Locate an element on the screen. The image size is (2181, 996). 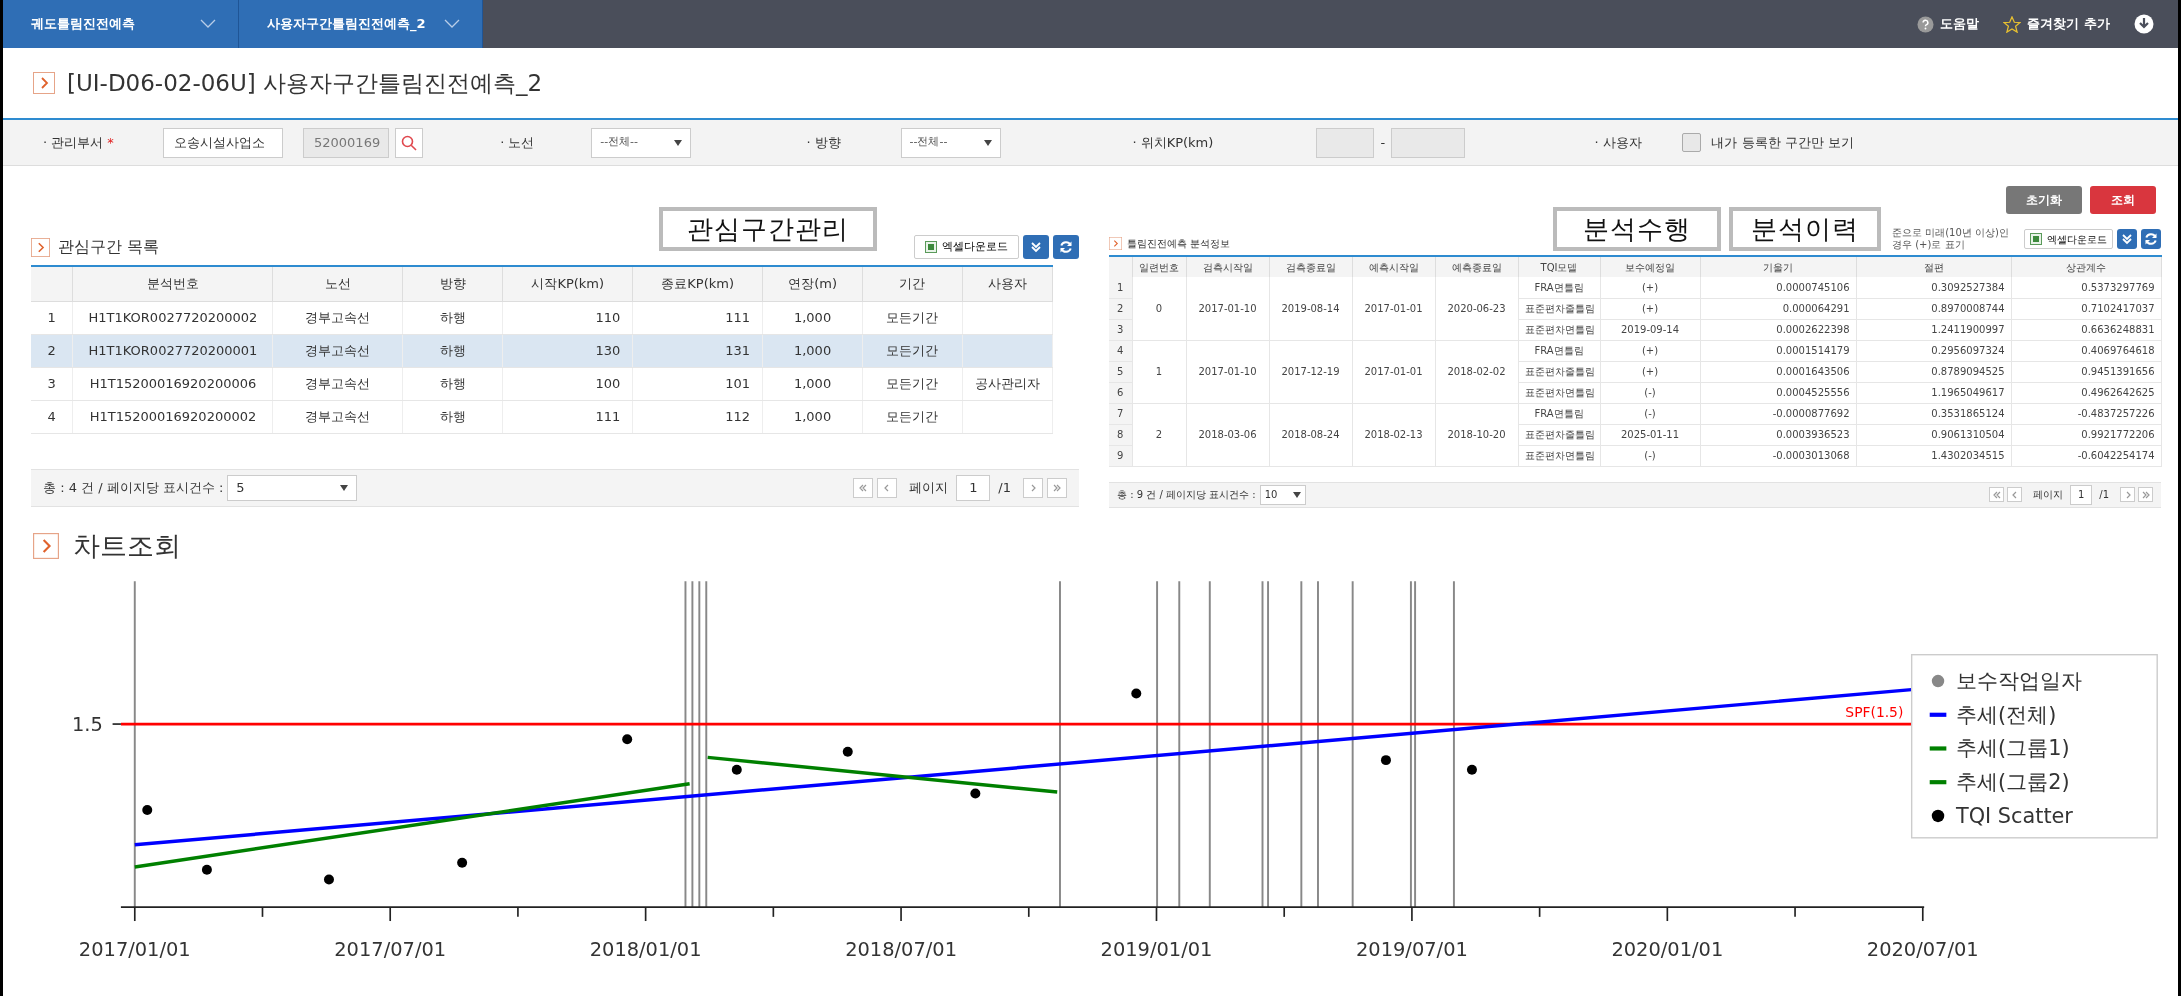
table-row: 1 H1T1KOR0027720200002 경부고속선 하행 110 111 1,000 모든기간 is located at coordinates (542, 317).